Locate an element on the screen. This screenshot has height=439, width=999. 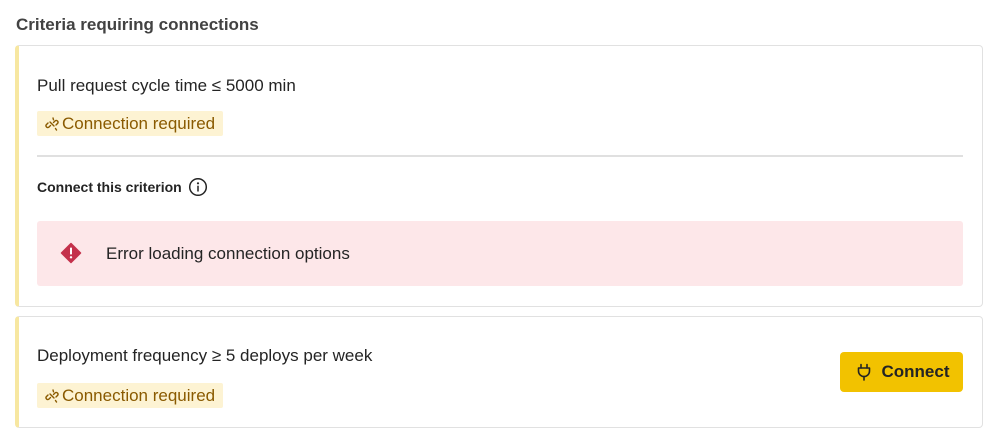
connect-button-label: Connect is located at coordinates (915, 371).